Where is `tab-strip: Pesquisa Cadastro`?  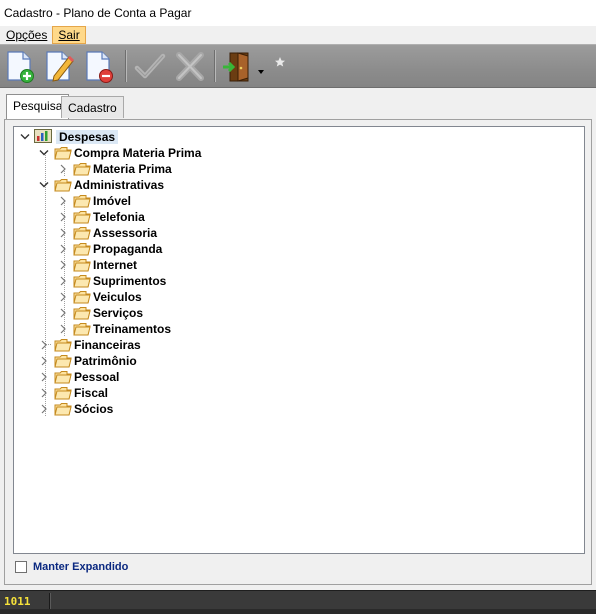
tab-strip: Pesquisa Cadastro is located at coordinates (298, 104).